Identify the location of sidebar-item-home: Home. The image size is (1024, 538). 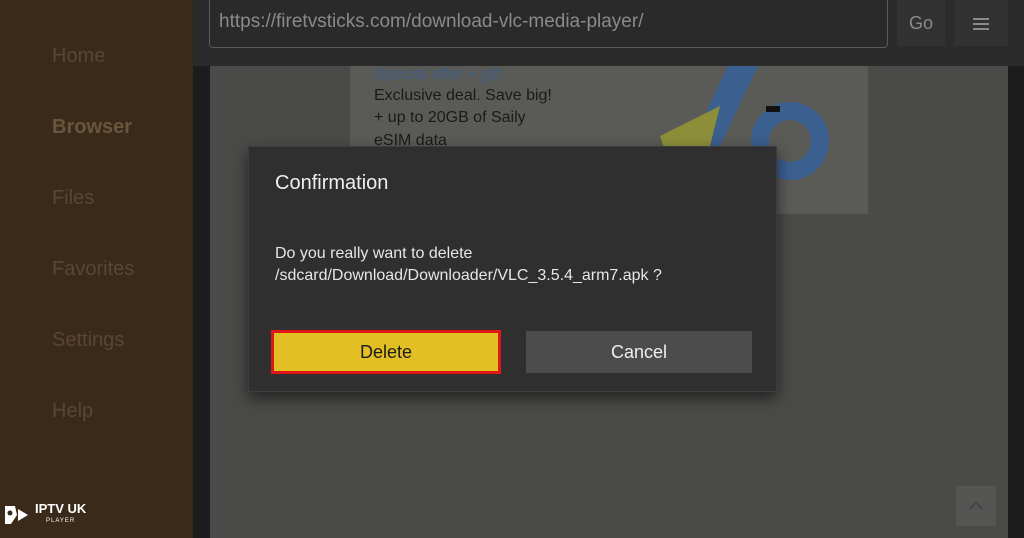
(78, 56).